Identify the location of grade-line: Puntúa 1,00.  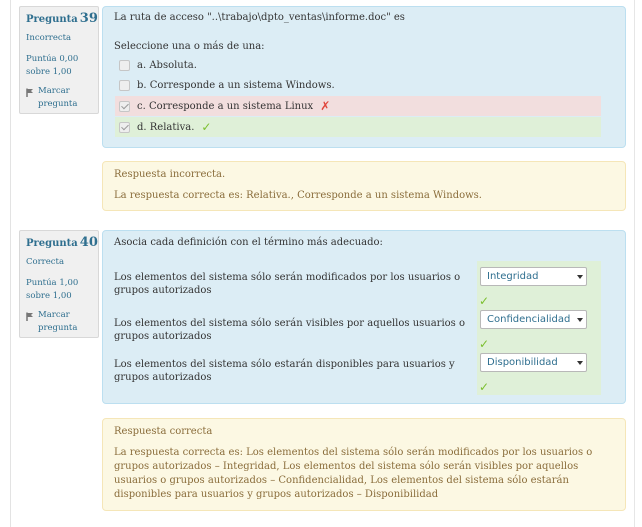
(52, 283).